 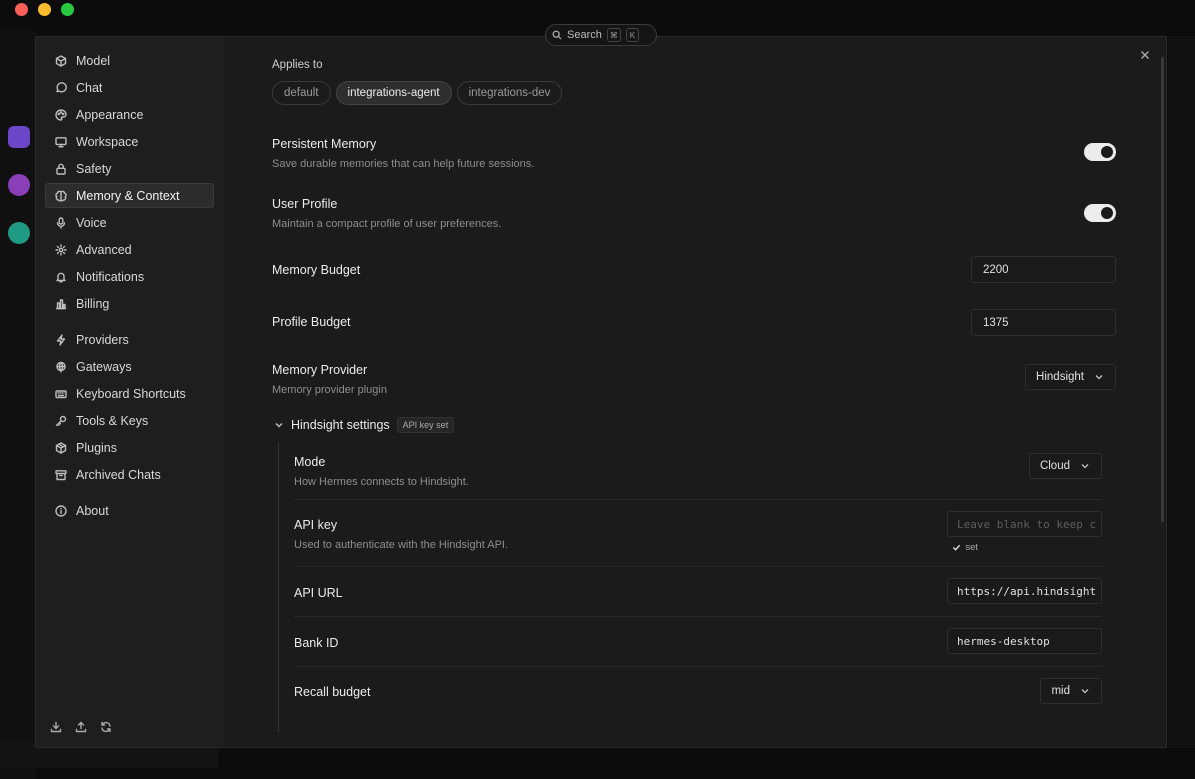 I want to click on monitor-icon, so click(x=61, y=141).